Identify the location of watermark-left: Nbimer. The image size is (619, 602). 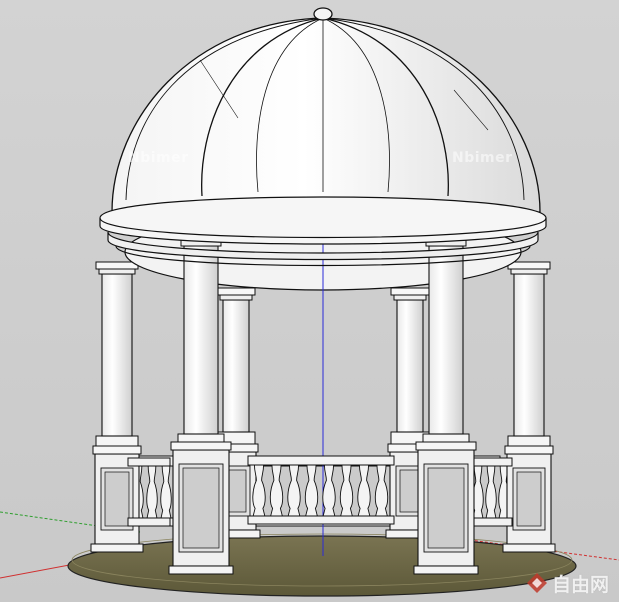
(158, 158).